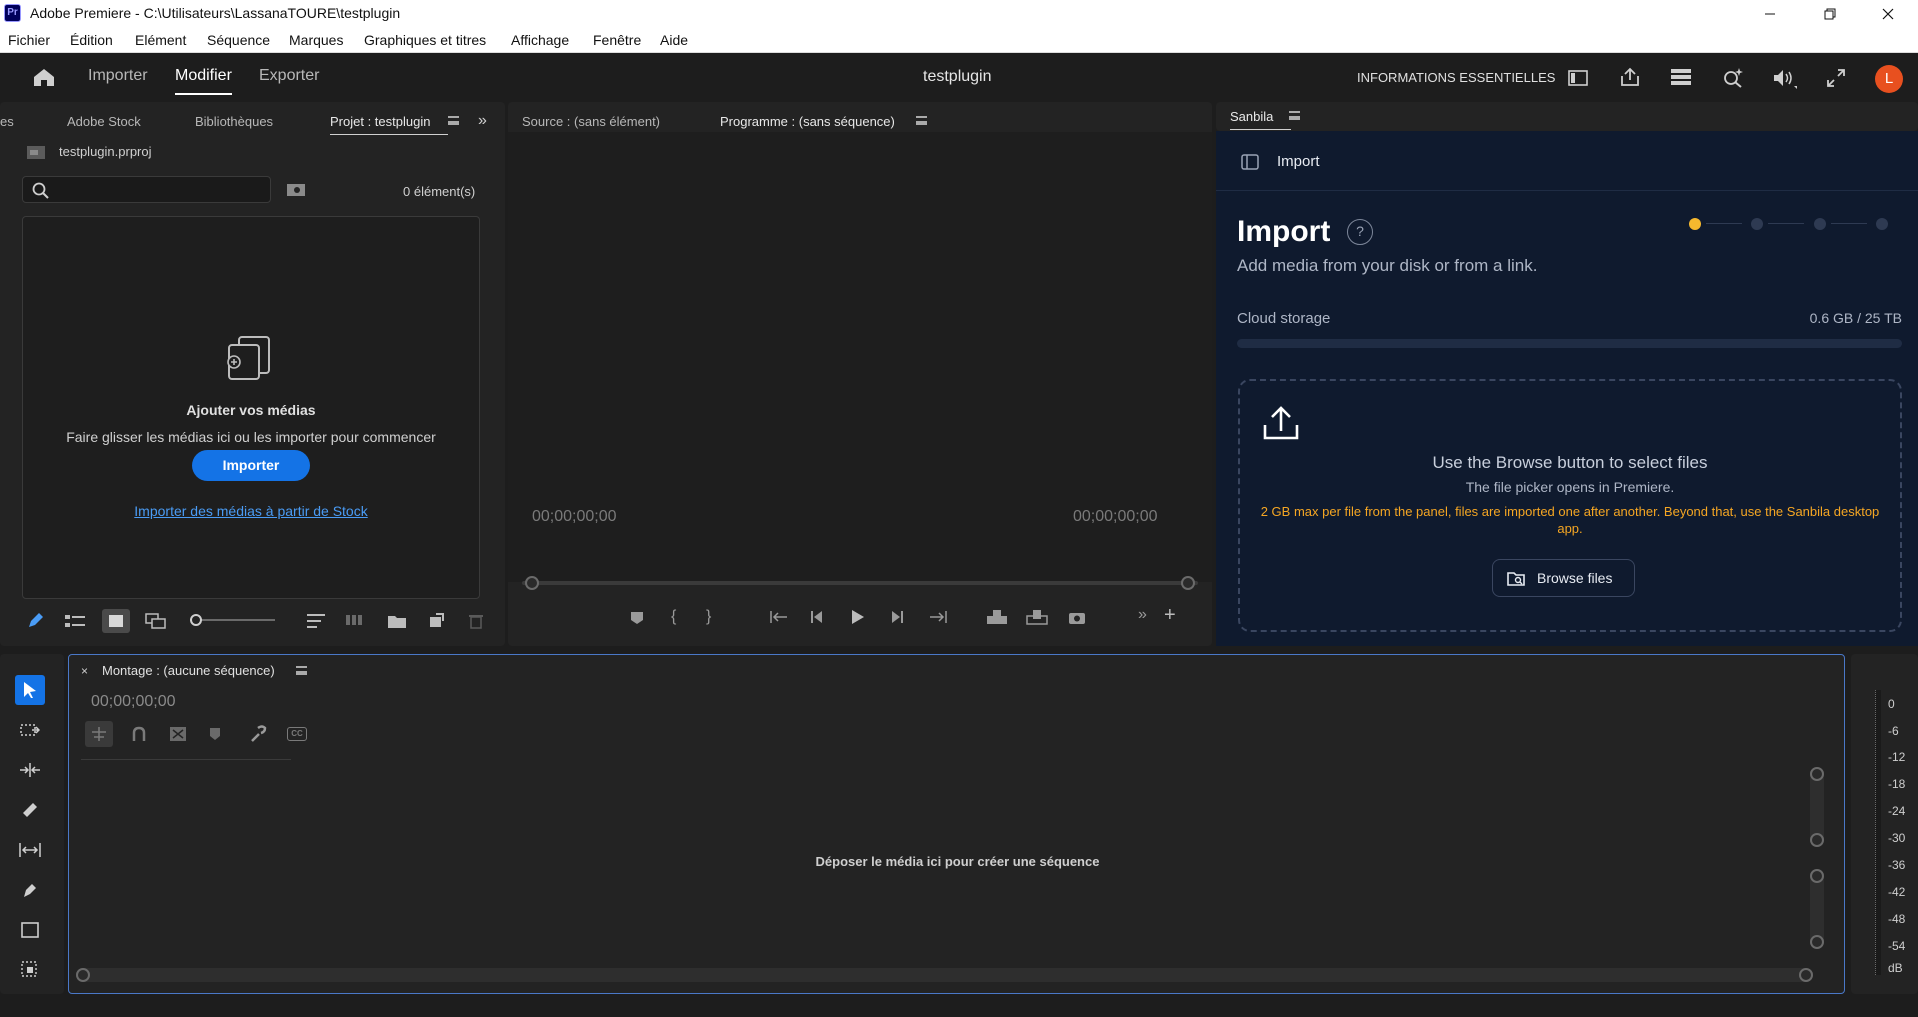 The height and width of the screenshot is (1017, 1918). I want to click on nest-icon, so click(99, 734).